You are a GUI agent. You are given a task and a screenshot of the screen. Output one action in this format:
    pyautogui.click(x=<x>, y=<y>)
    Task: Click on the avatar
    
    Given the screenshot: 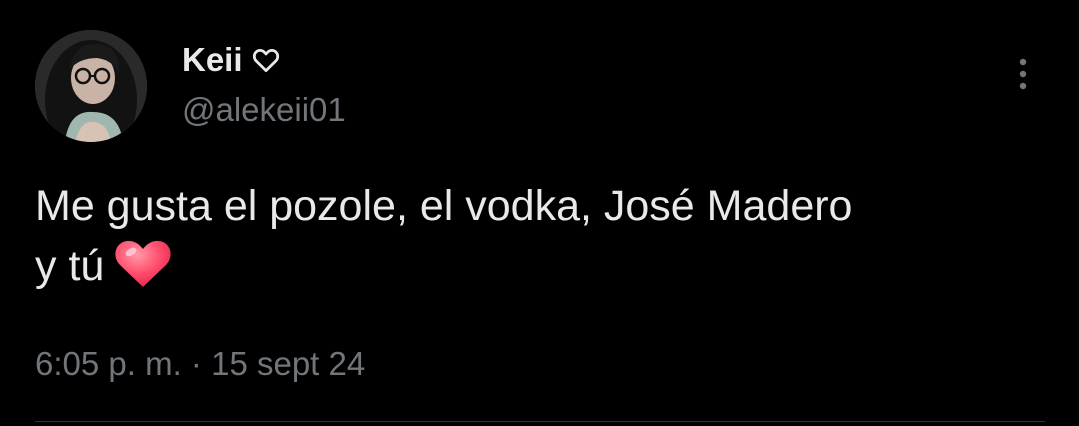 What is the action you would take?
    pyautogui.click(x=91, y=86)
    